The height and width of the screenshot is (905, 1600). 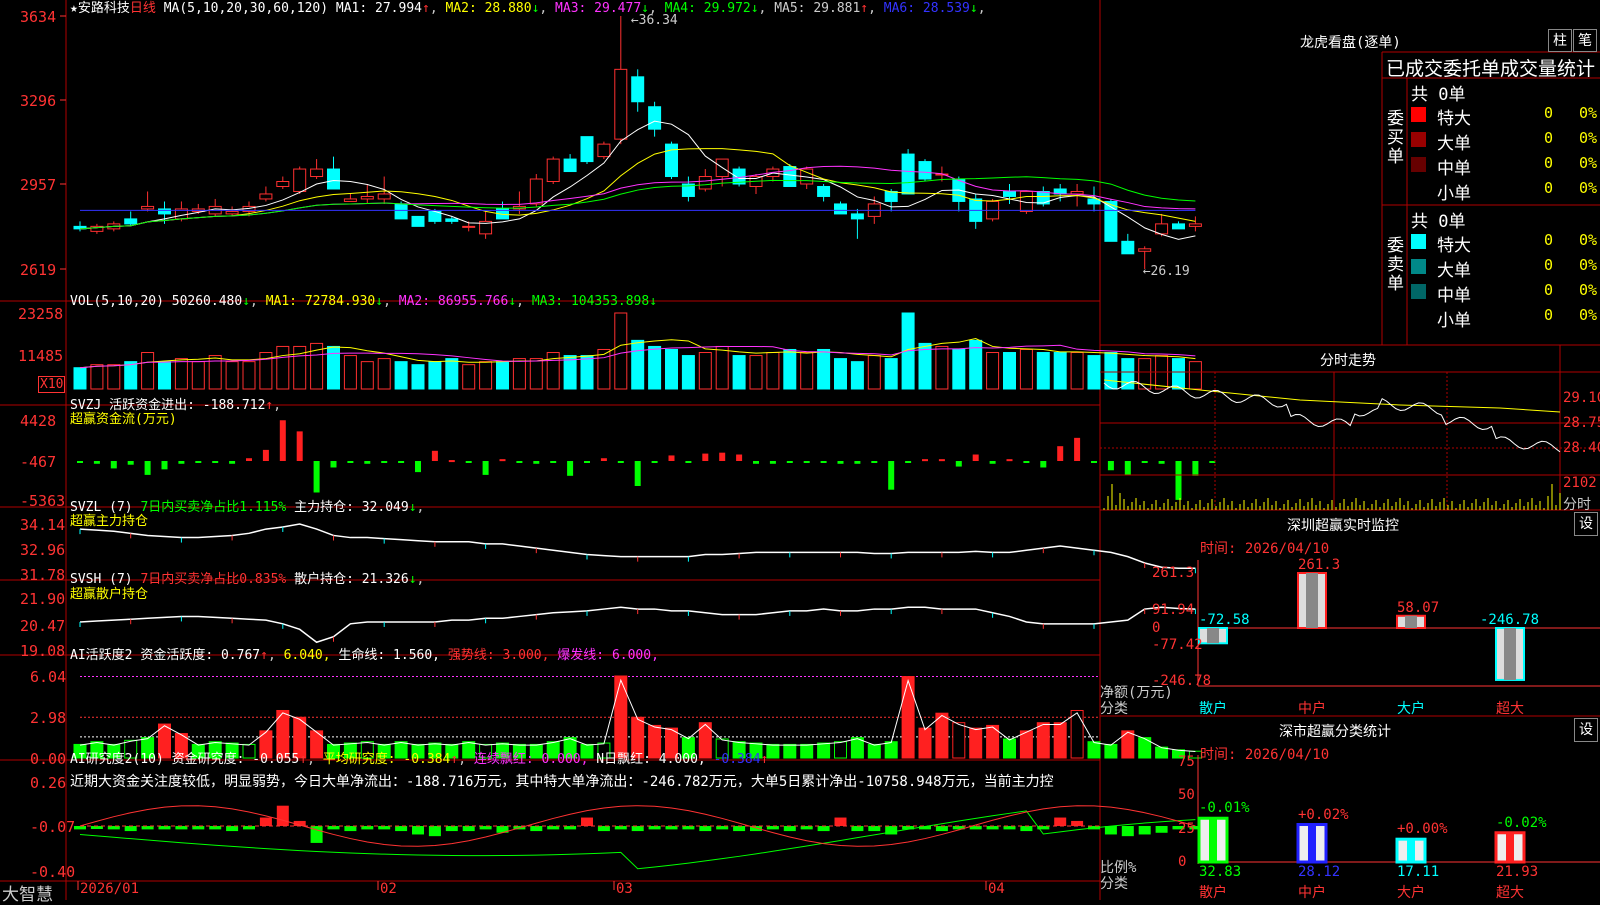 What do you see at coordinates (1422, 829) in the screenshot?
I see `ratio-change: +0.00%` at bounding box center [1422, 829].